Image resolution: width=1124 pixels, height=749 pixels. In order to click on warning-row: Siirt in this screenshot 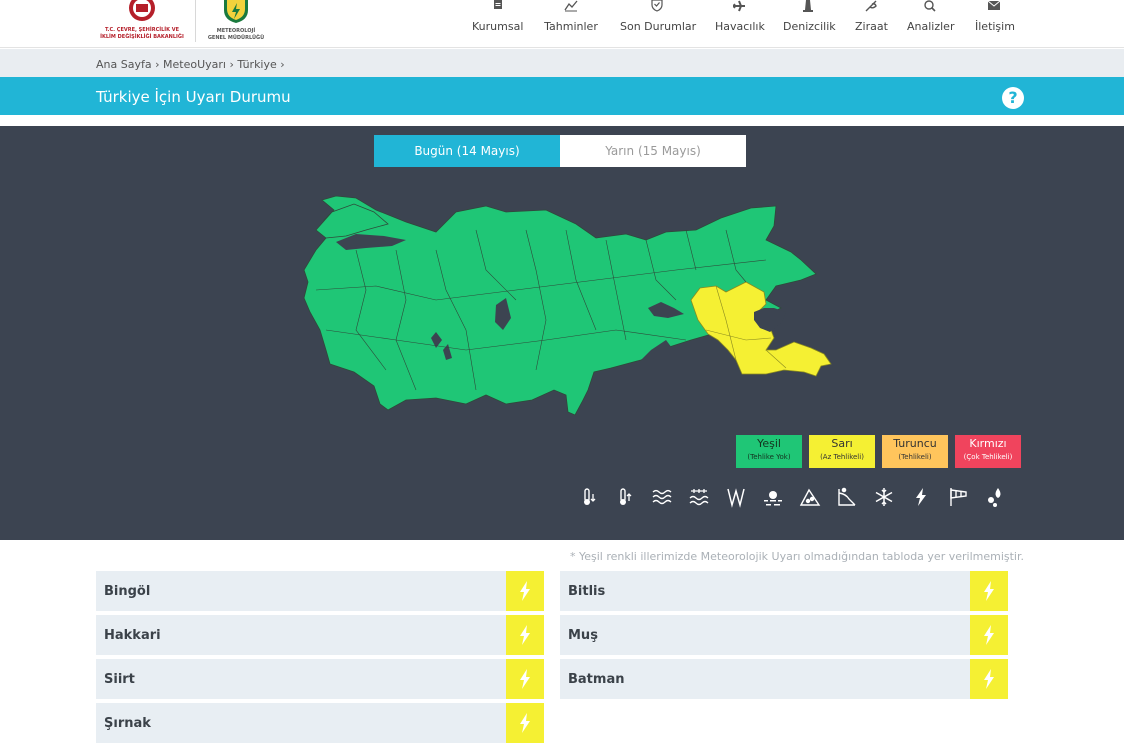, I will do `click(320, 679)`.